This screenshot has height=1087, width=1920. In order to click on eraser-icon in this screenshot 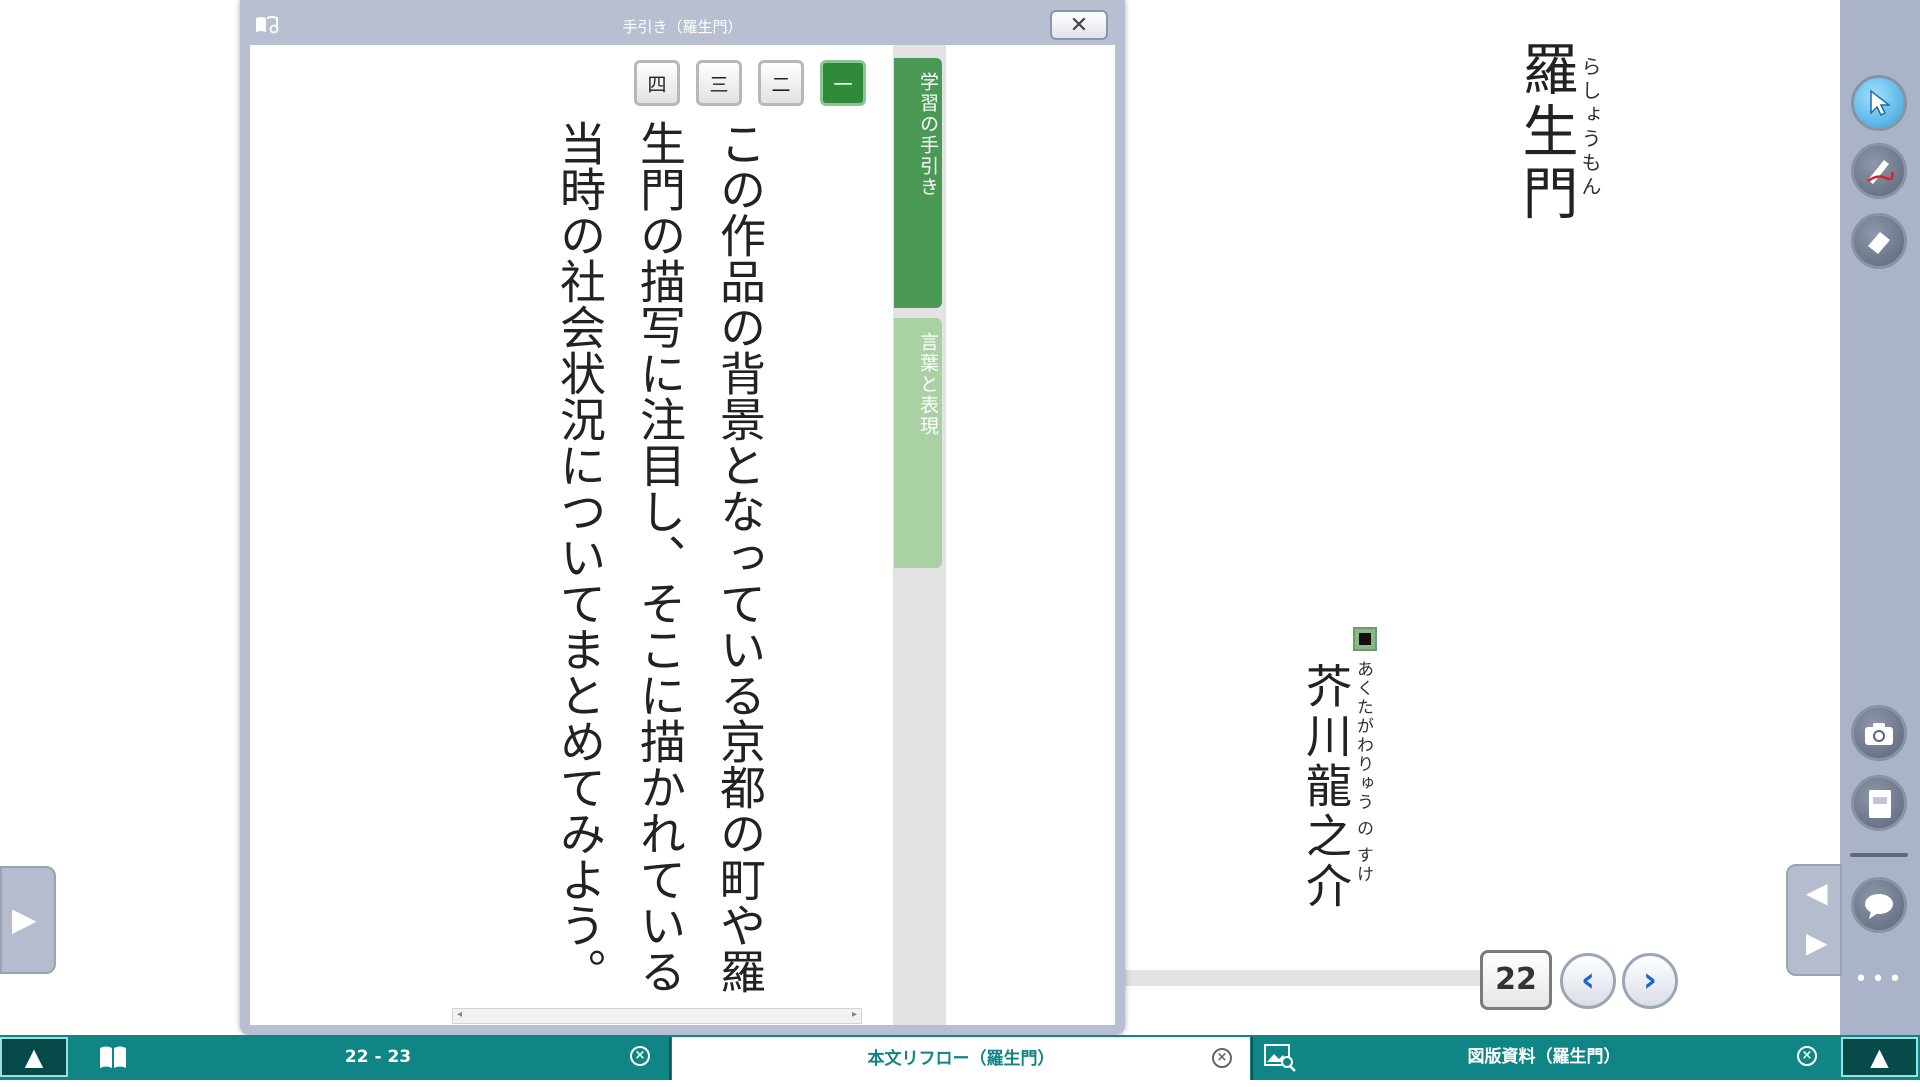, I will do `click(1879, 243)`.